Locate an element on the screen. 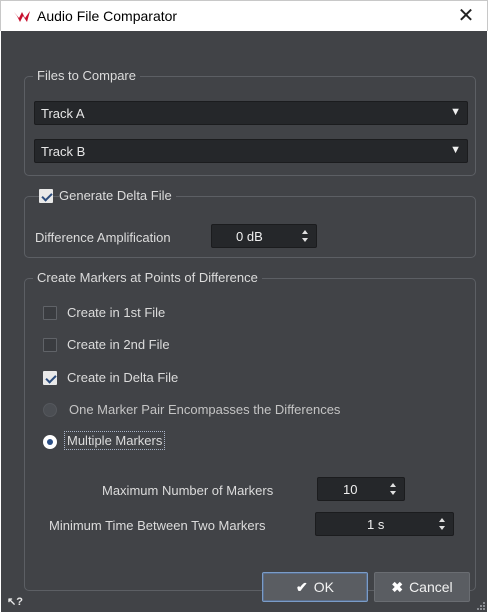 This screenshot has height=612, width=488. create-in-2nd-file-label: Create in 2nd File is located at coordinates (118, 344).